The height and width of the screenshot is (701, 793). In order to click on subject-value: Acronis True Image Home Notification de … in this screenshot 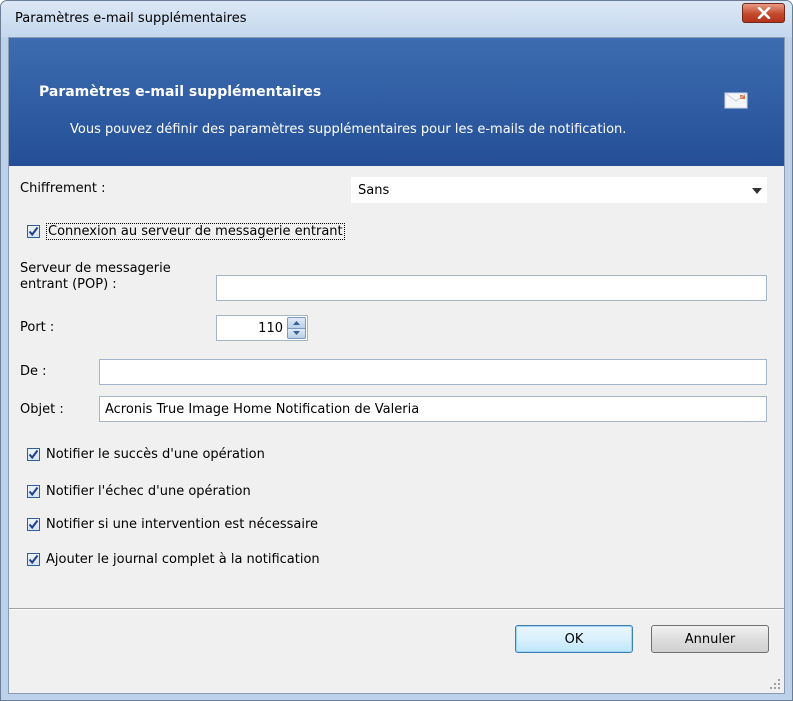, I will do `click(262, 409)`.